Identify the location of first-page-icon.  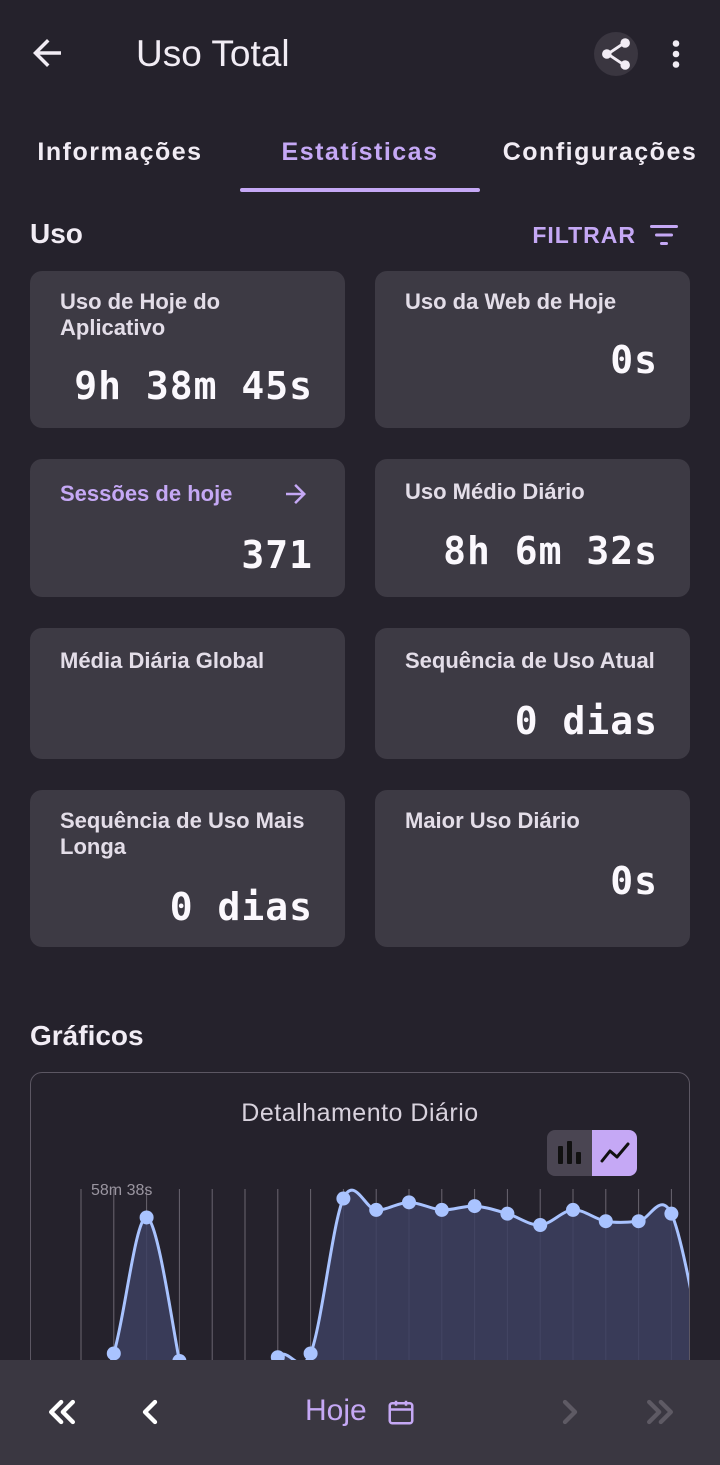
(62, 1412).